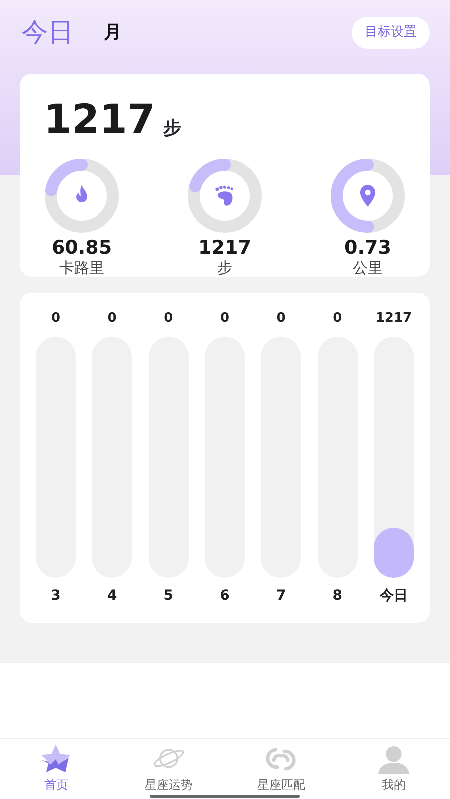  Describe the element at coordinates (394, 767) in the screenshot. I see `nav-tab: 我的` at that location.